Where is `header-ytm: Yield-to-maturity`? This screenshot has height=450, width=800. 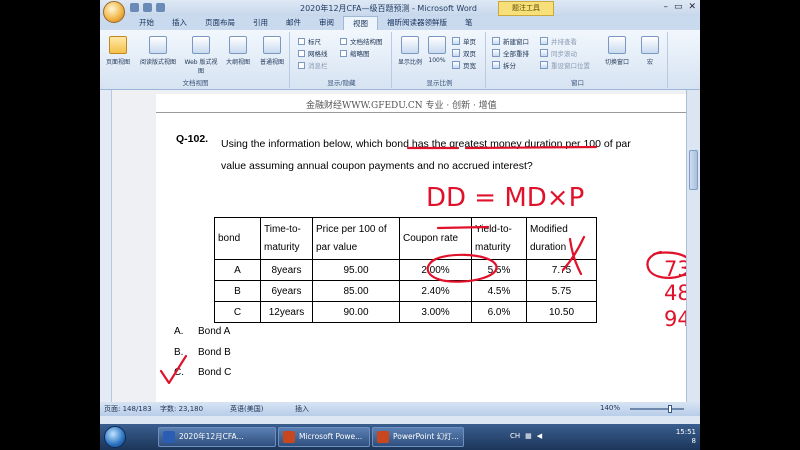
header-ytm: Yield-to-maturity is located at coordinates (499, 238).